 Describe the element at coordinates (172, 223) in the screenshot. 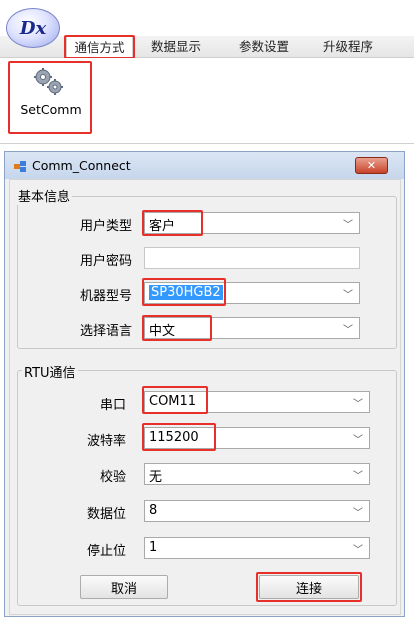

I see `user-type-highlight` at that location.